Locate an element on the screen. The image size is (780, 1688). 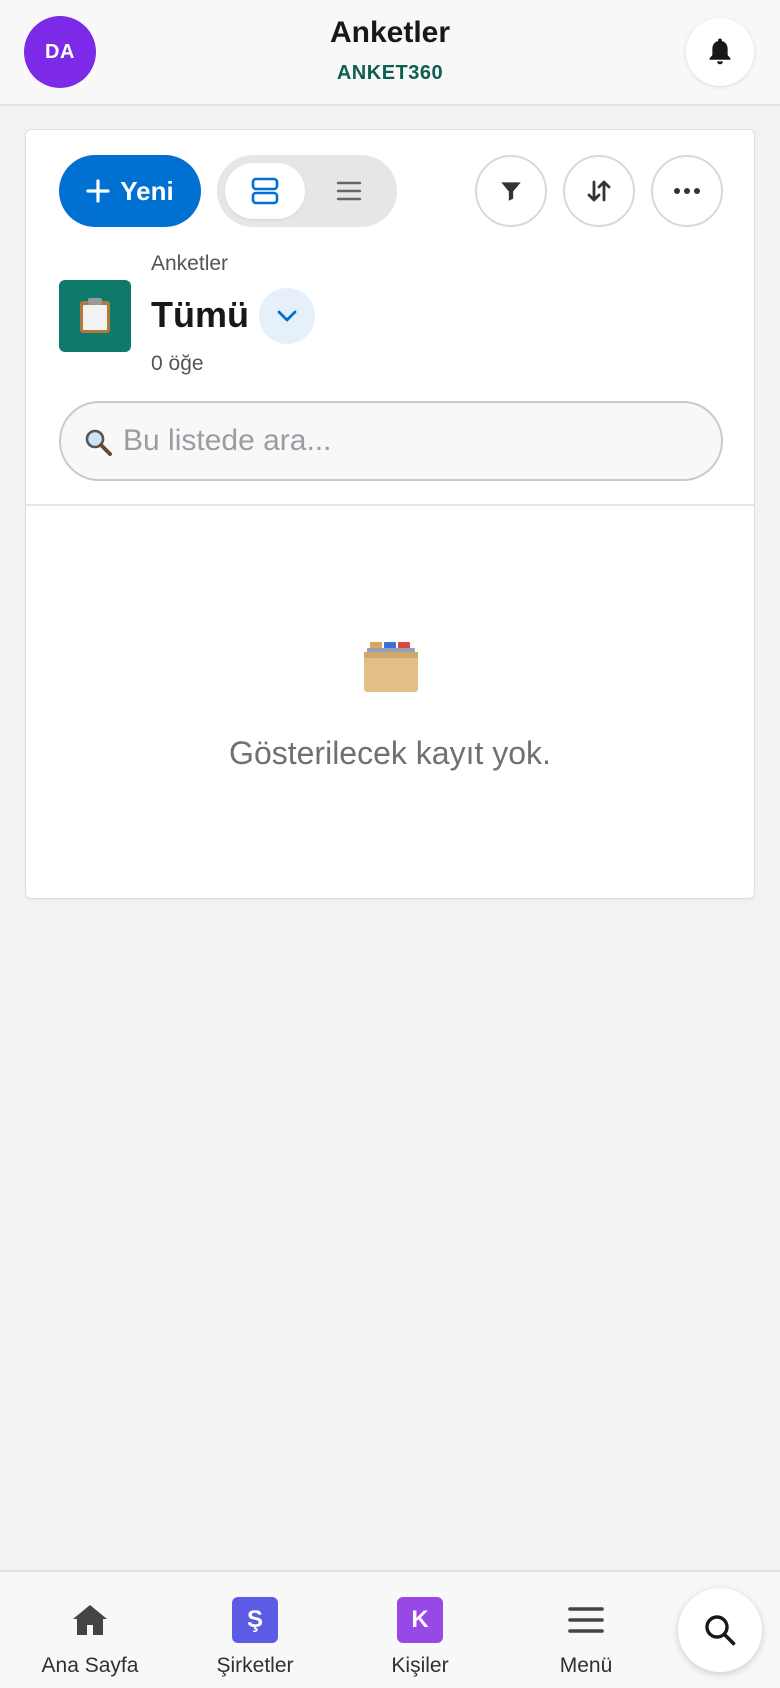
bottom-navigation: Ana Sayfa Ş Şirketler K Kişiler Menü is located at coordinates (390, 1629).